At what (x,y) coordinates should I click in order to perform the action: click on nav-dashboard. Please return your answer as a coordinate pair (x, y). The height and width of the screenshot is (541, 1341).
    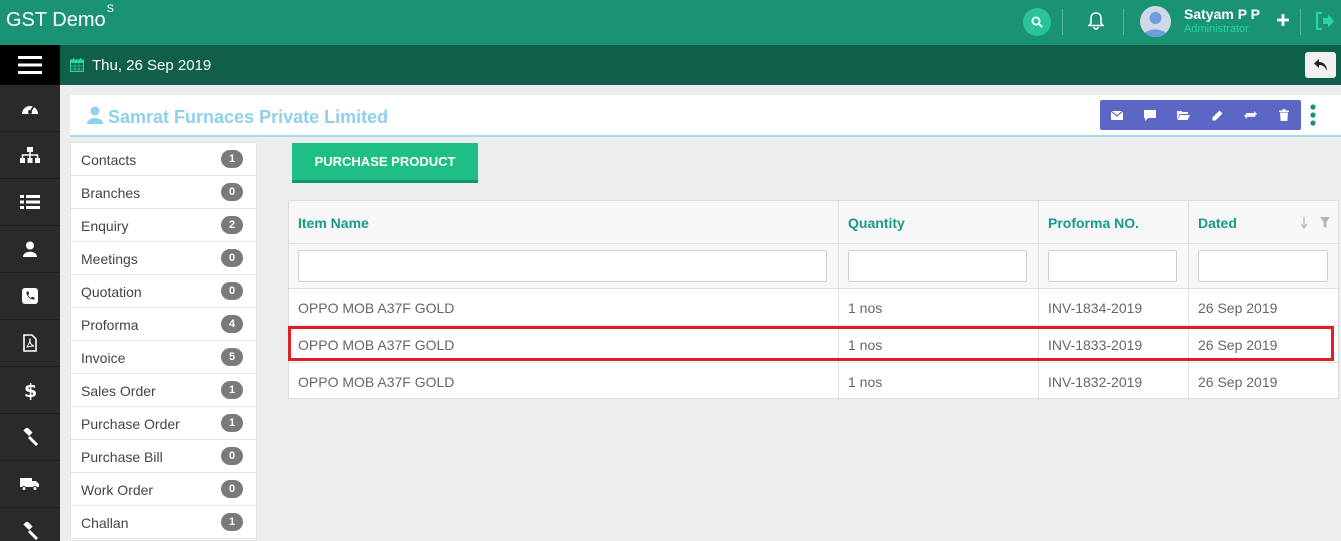
    Looking at the image, I should click on (30, 108).